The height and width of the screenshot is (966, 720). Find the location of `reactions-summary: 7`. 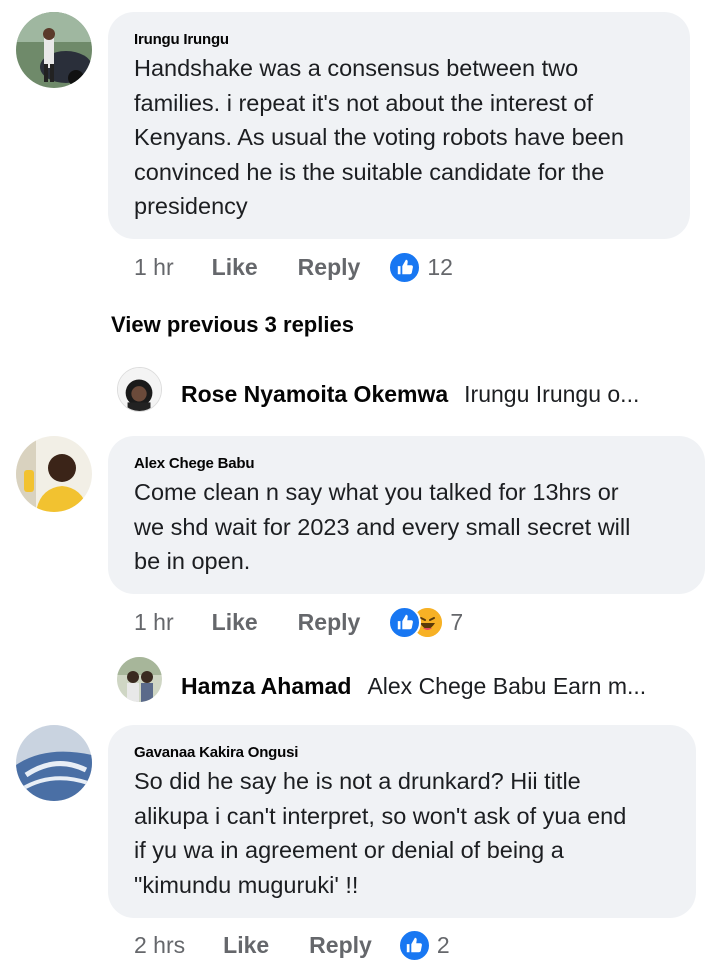

reactions-summary: 7 is located at coordinates (426, 622).